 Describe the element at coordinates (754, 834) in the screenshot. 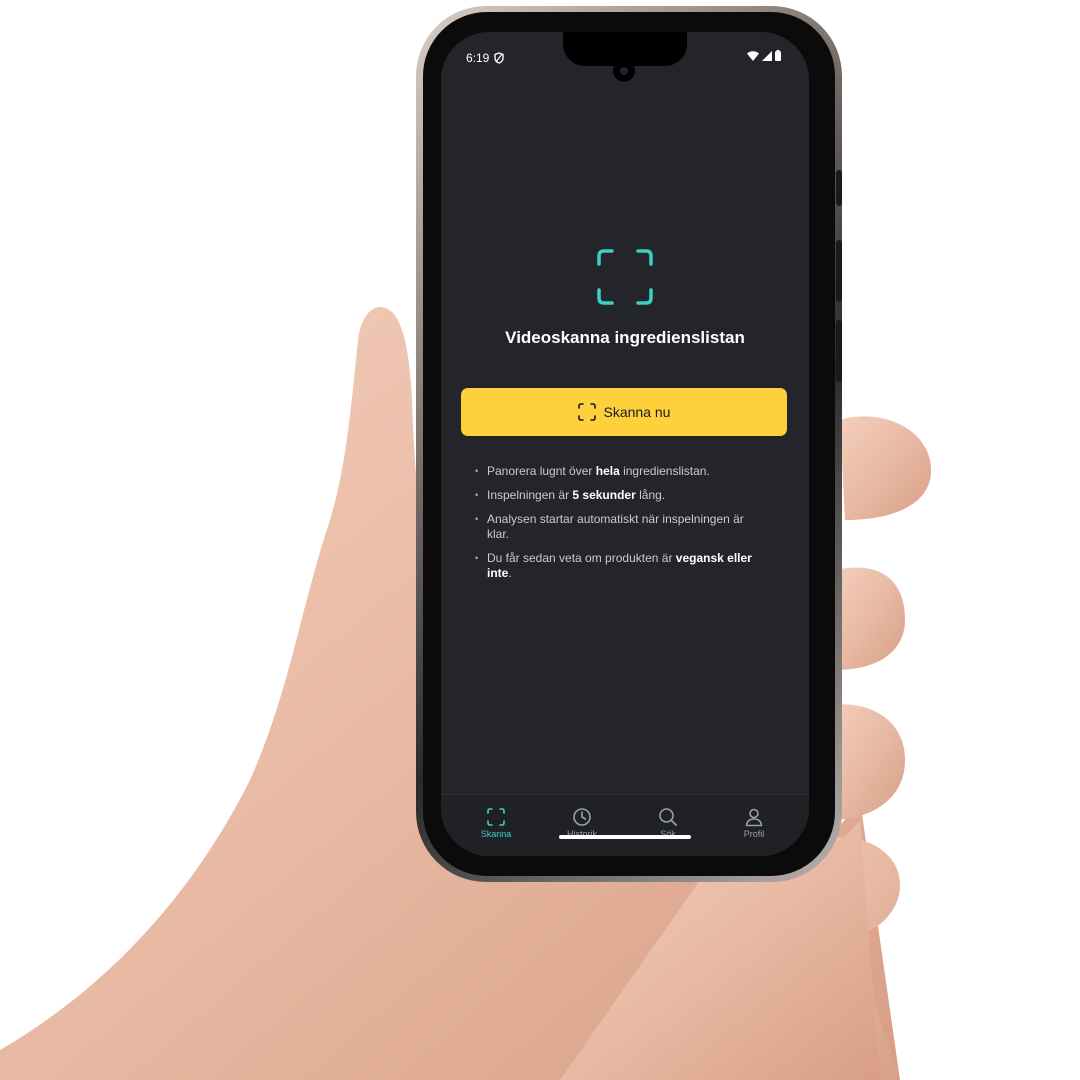

I see `nav-label: Profil` at that location.